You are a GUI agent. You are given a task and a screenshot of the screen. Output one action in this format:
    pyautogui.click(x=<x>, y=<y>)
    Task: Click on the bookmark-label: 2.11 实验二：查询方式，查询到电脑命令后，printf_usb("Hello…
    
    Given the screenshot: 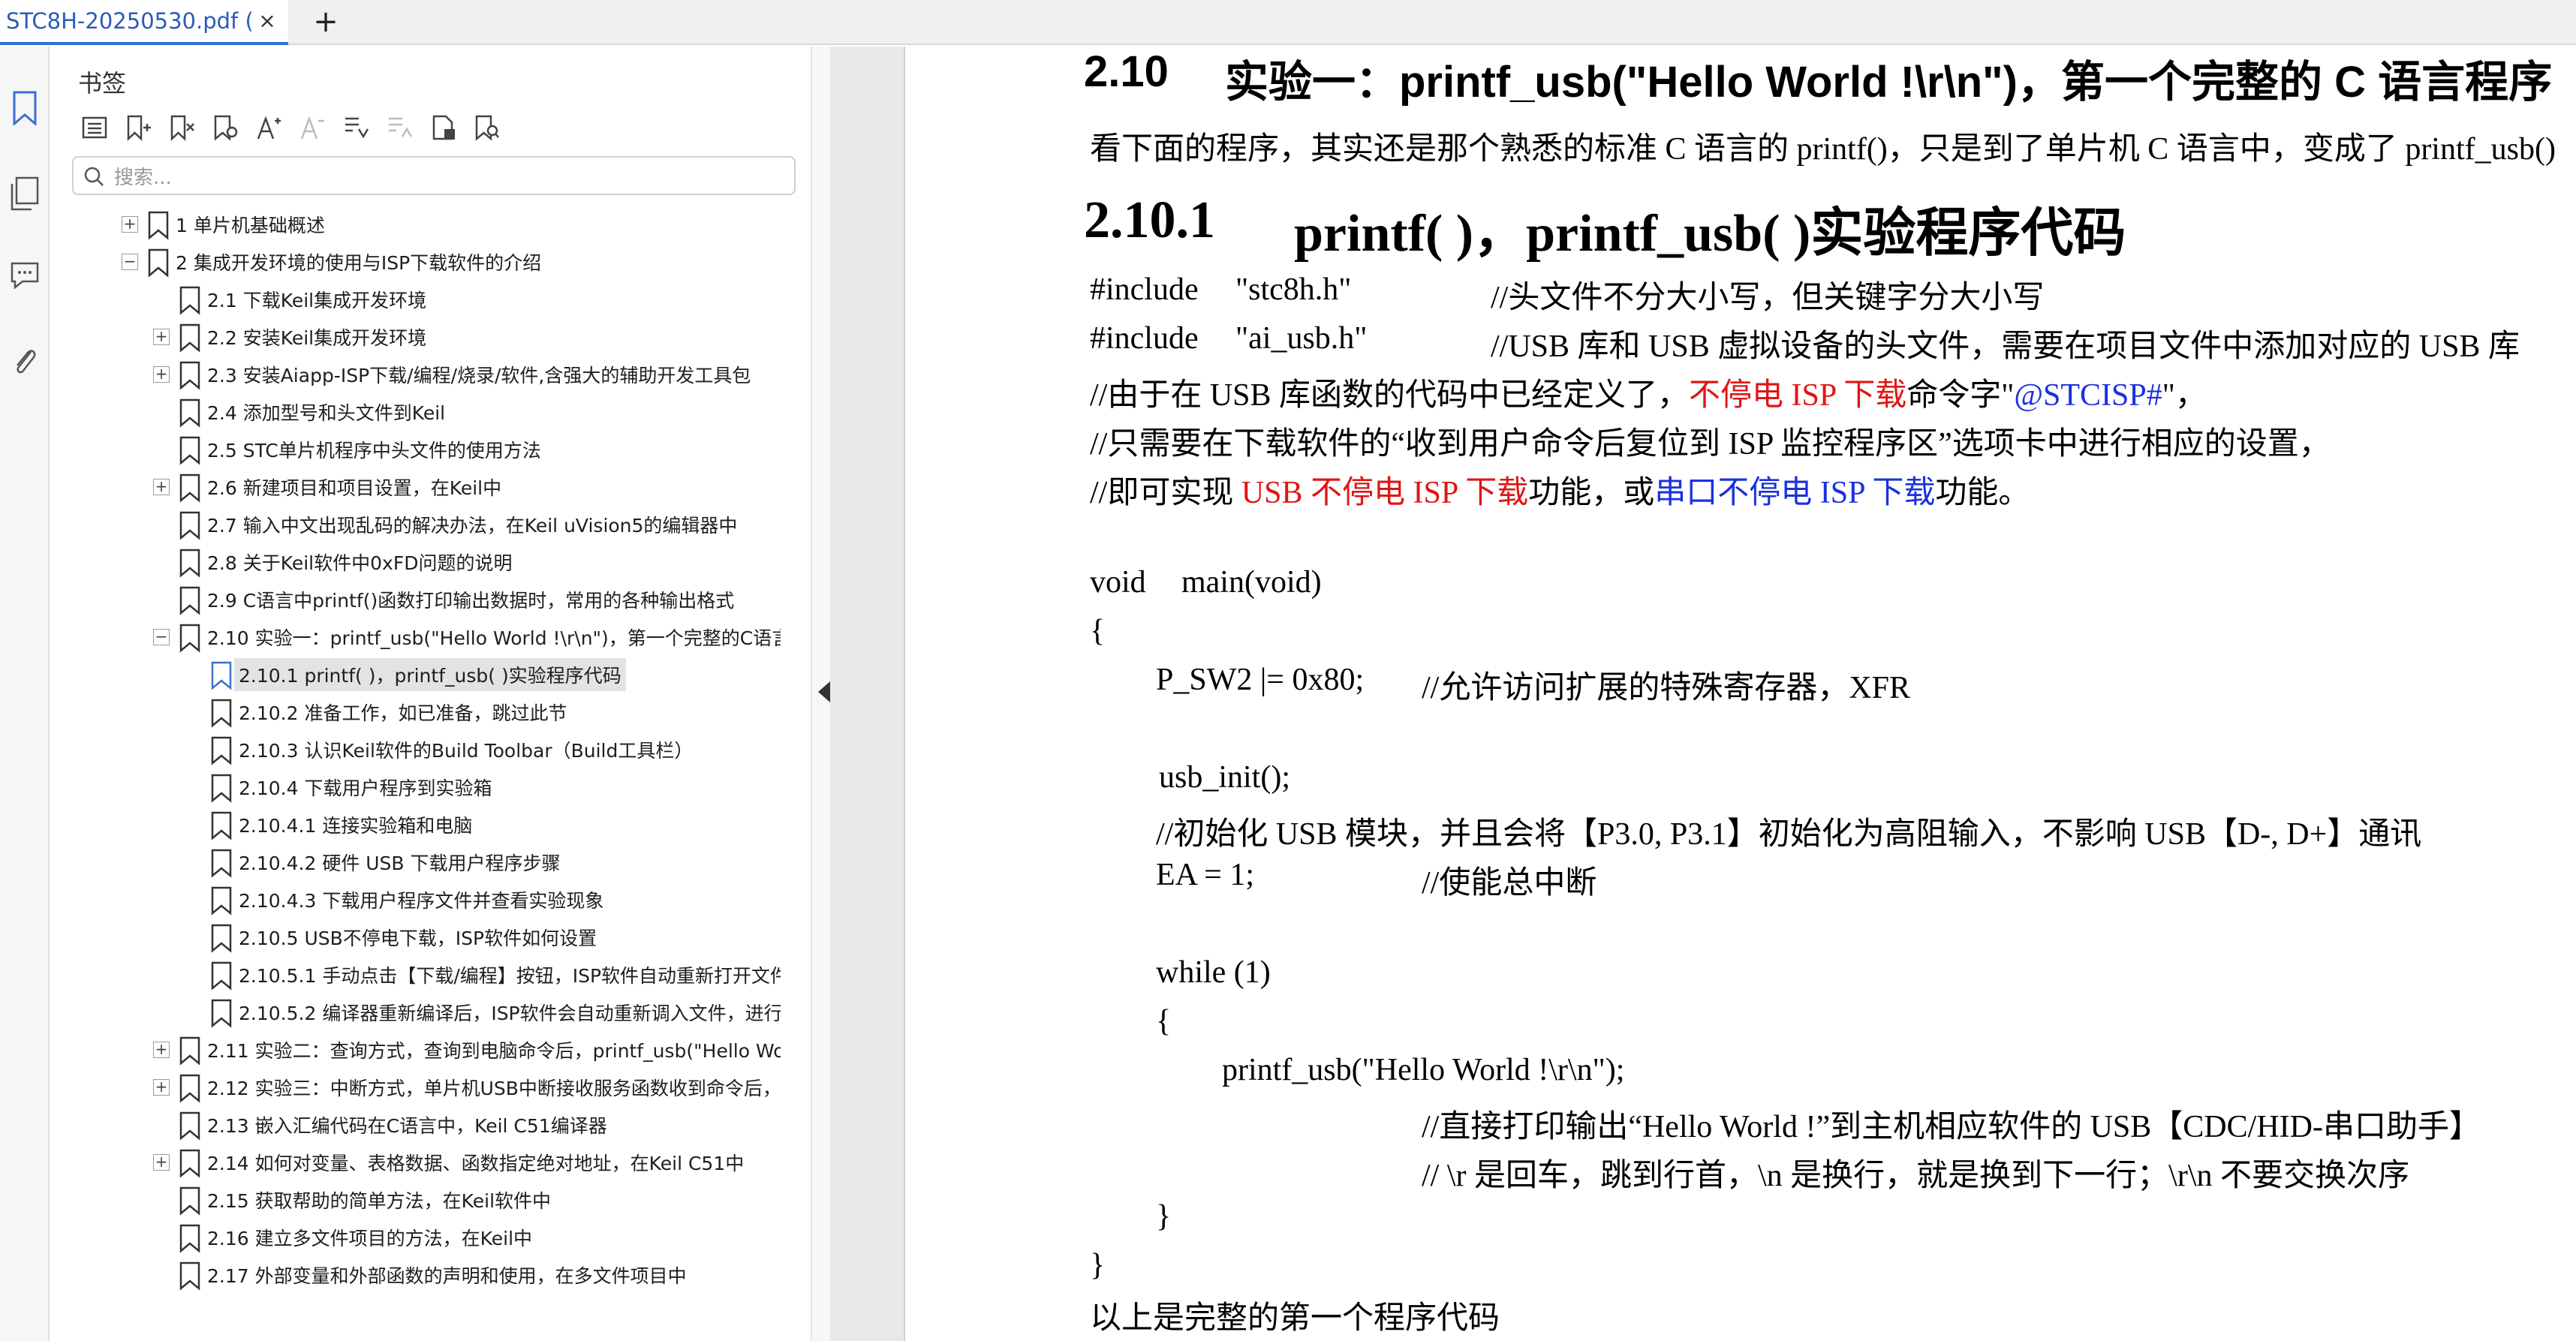 What is the action you would take?
    pyautogui.click(x=494, y=1051)
    